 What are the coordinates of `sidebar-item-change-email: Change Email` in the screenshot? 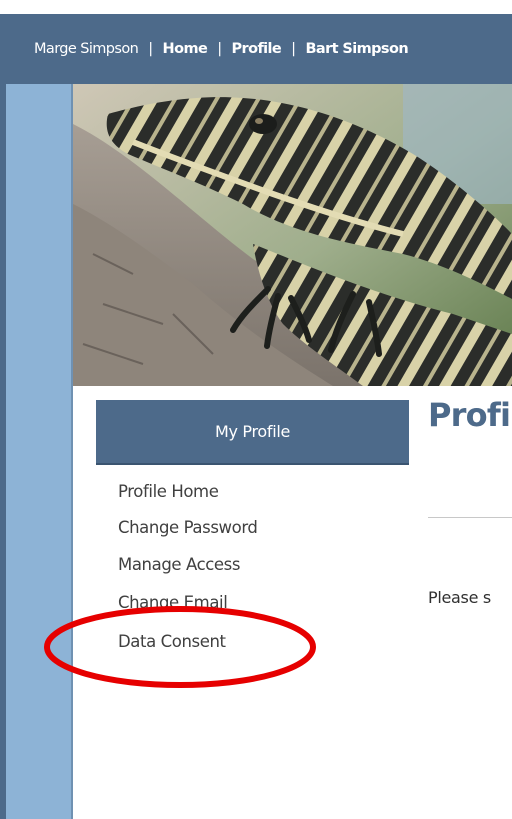 It's located at (173, 602).